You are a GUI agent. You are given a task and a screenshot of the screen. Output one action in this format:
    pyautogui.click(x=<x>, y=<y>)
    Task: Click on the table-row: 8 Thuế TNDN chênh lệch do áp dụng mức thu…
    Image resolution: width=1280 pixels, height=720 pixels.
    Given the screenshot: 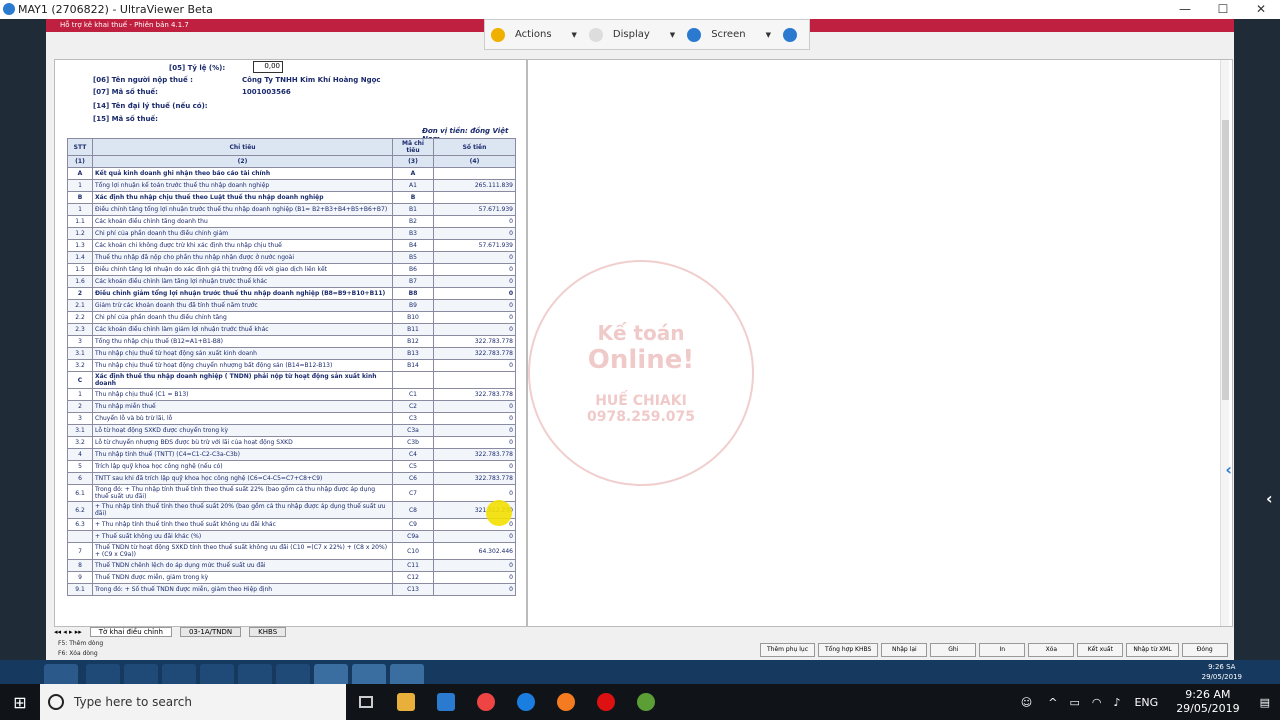 What is the action you would take?
    pyautogui.click(x=291, y=565)
    